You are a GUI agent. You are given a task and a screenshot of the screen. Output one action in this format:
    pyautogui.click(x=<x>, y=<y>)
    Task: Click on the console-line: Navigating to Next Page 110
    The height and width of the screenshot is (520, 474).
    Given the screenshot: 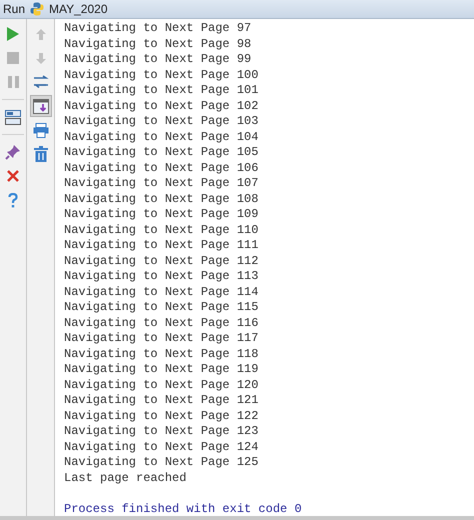 What is the action you would take?
    pyautogui.click(x=161, y=230)
    